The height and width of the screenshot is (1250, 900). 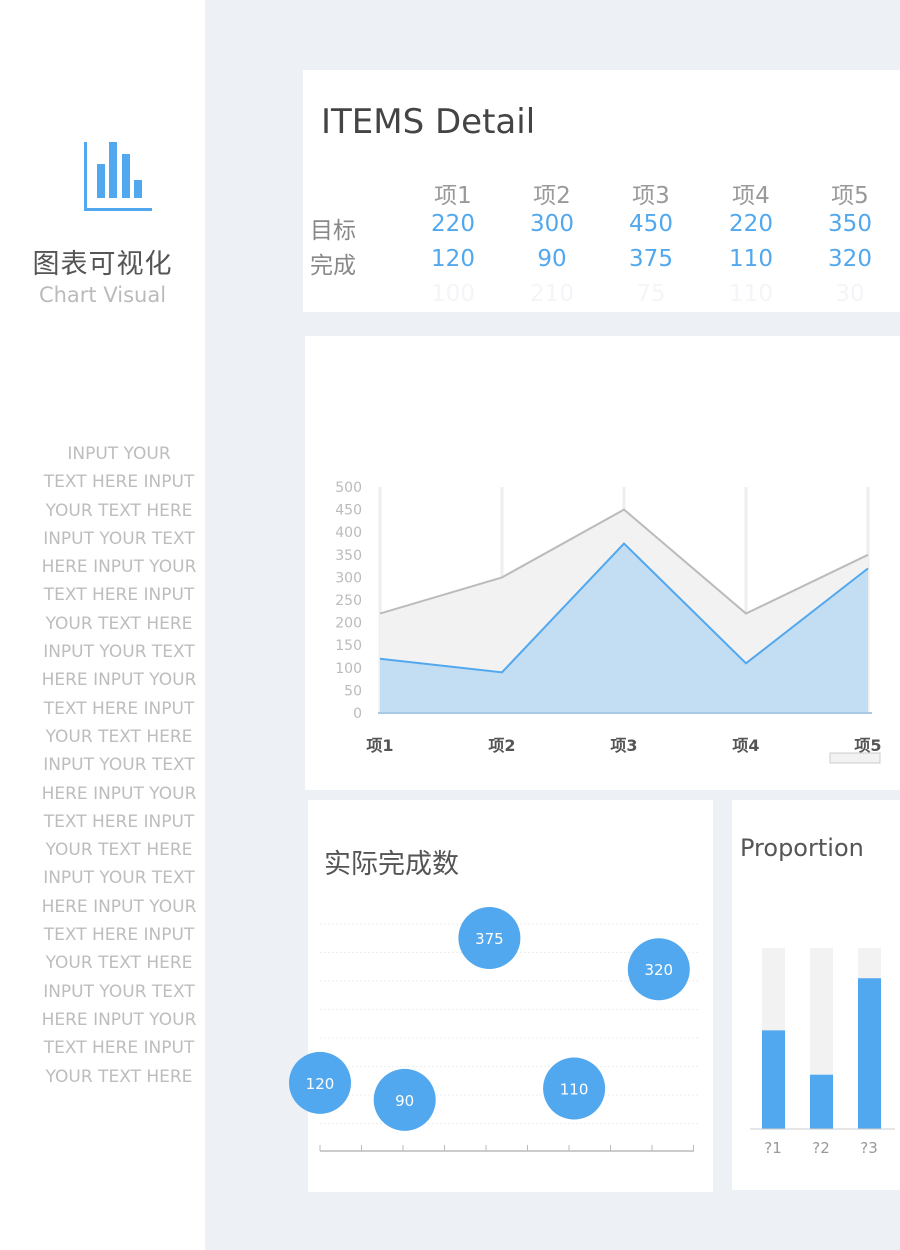 I want to click on x-tick-label: 项2, so click(x=501, y=745).